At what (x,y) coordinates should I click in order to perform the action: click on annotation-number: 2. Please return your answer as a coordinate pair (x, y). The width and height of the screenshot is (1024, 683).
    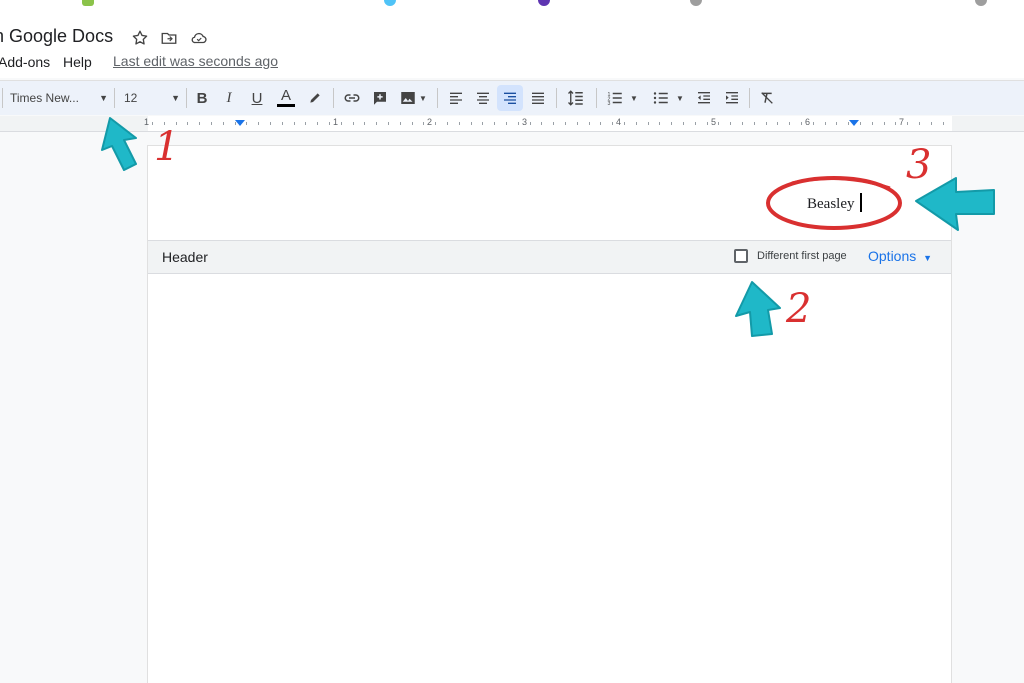
    Looking at the image, I should click on (798, 309).